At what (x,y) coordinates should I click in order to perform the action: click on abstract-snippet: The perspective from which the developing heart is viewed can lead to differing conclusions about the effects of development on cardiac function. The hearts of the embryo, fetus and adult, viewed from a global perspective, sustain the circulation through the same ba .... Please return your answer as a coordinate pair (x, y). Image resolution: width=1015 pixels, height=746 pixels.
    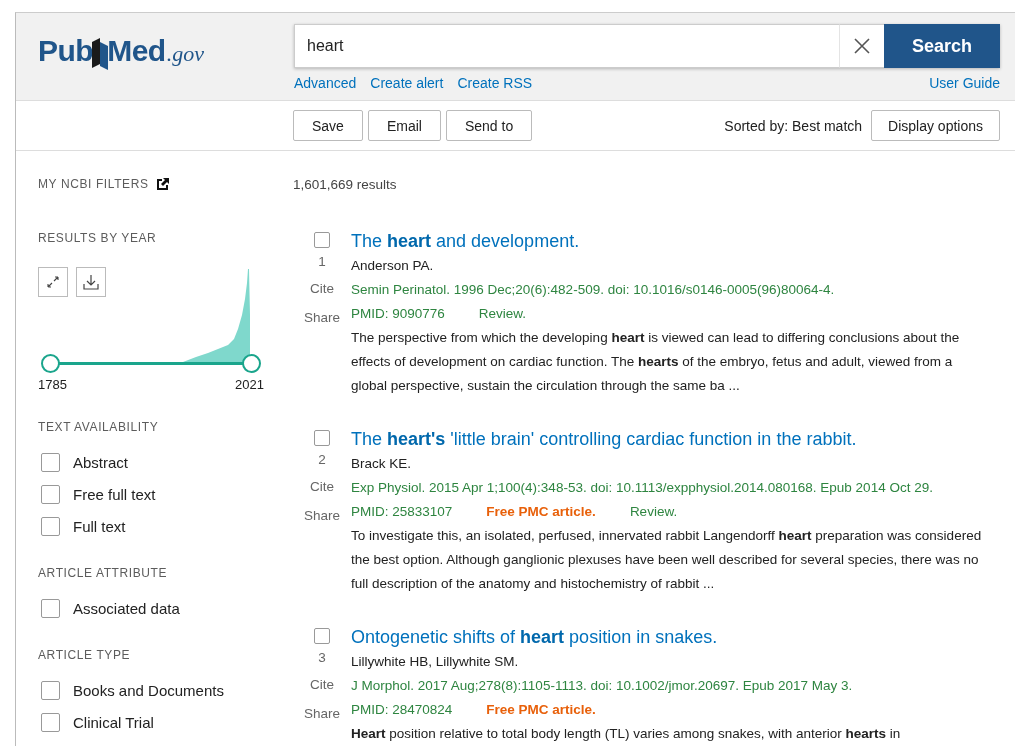
    Looking at the image, I should click on (656, 362).